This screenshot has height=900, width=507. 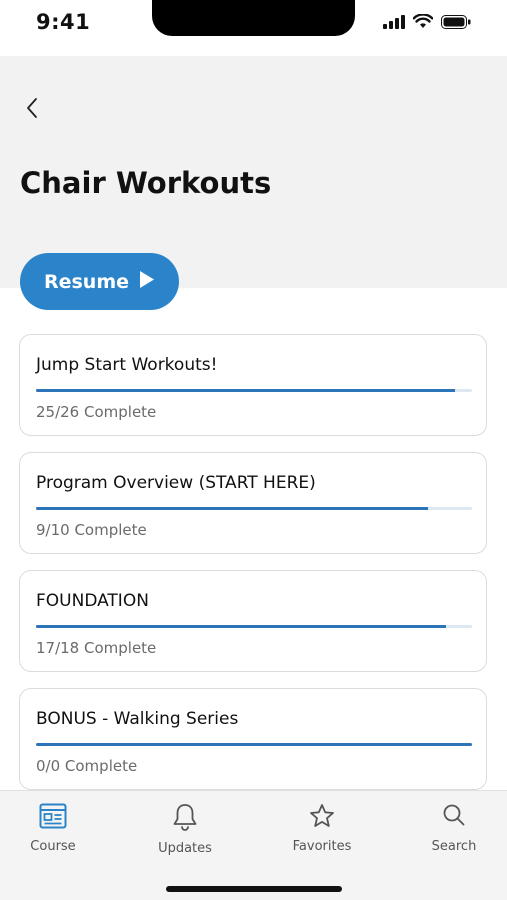 I want to click on bottom-tab-bar: Course Updates Favorites Search, so click(x=253, y=845).